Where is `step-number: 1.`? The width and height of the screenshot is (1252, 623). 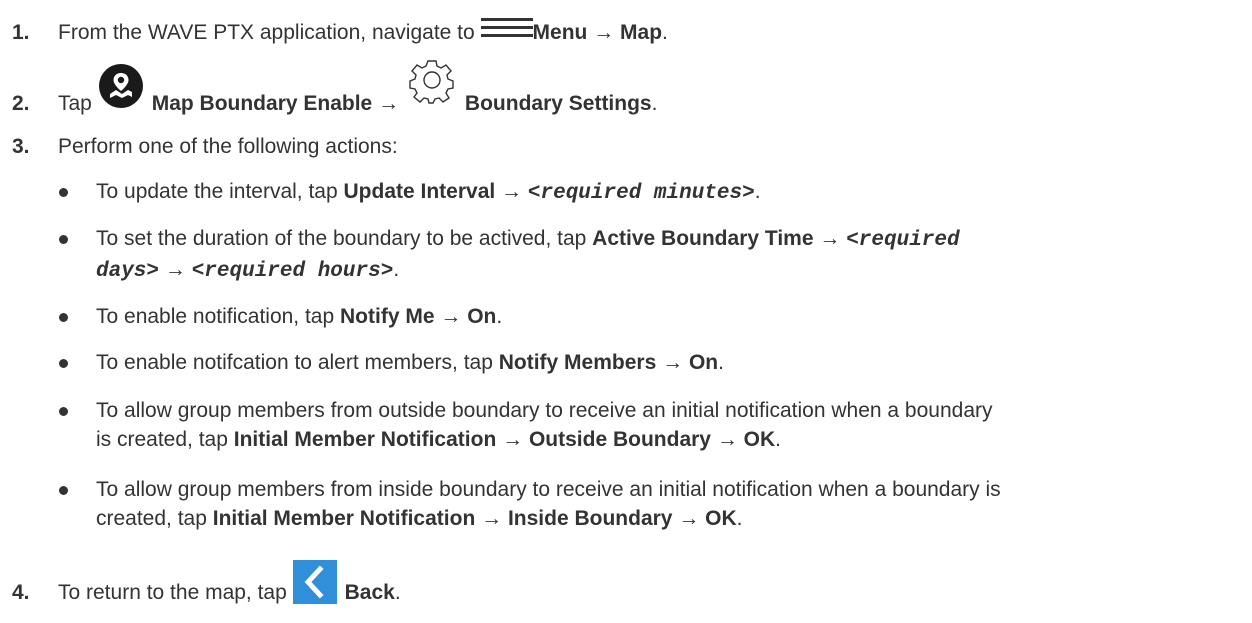
step-number: 1. is located at coordinates (21, 32).